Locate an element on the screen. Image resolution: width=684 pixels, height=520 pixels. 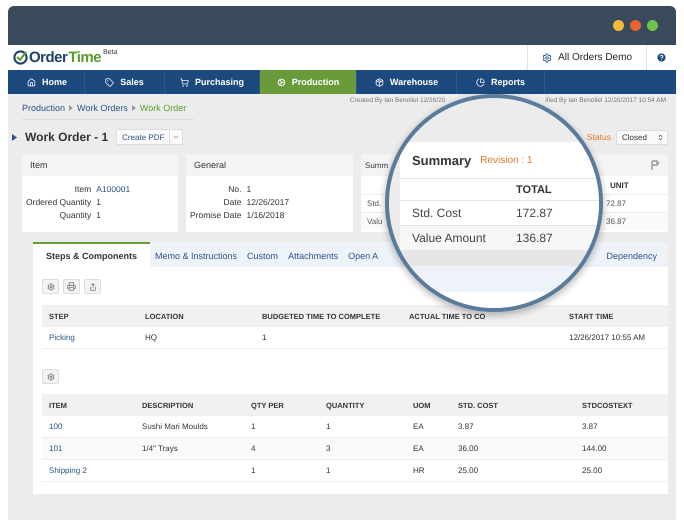
field-value: 12/26/2017 is located at coordinates (268, 202).